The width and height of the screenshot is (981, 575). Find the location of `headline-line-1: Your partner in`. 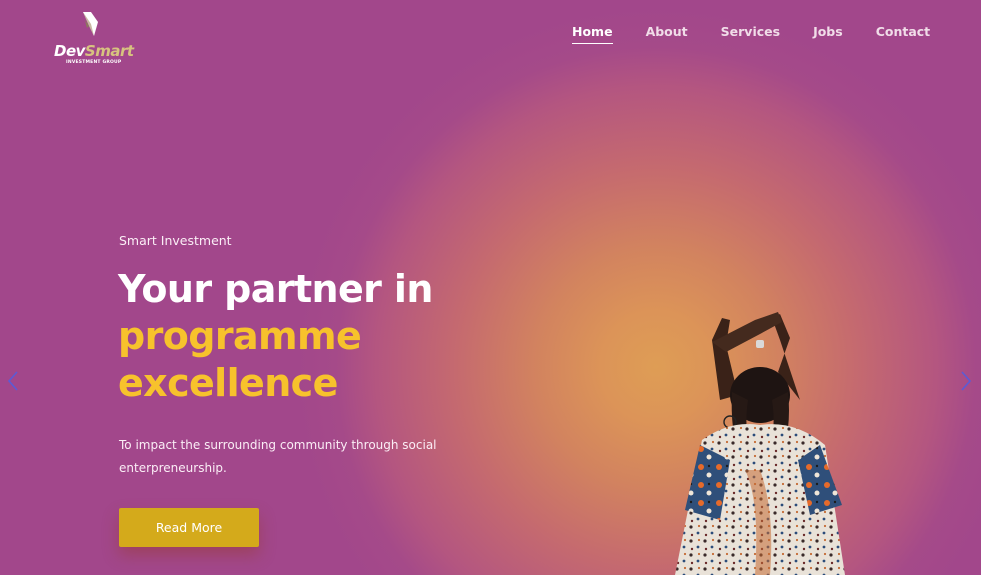

headline-line-1: Your partner in is located at coordinates (275, 289).